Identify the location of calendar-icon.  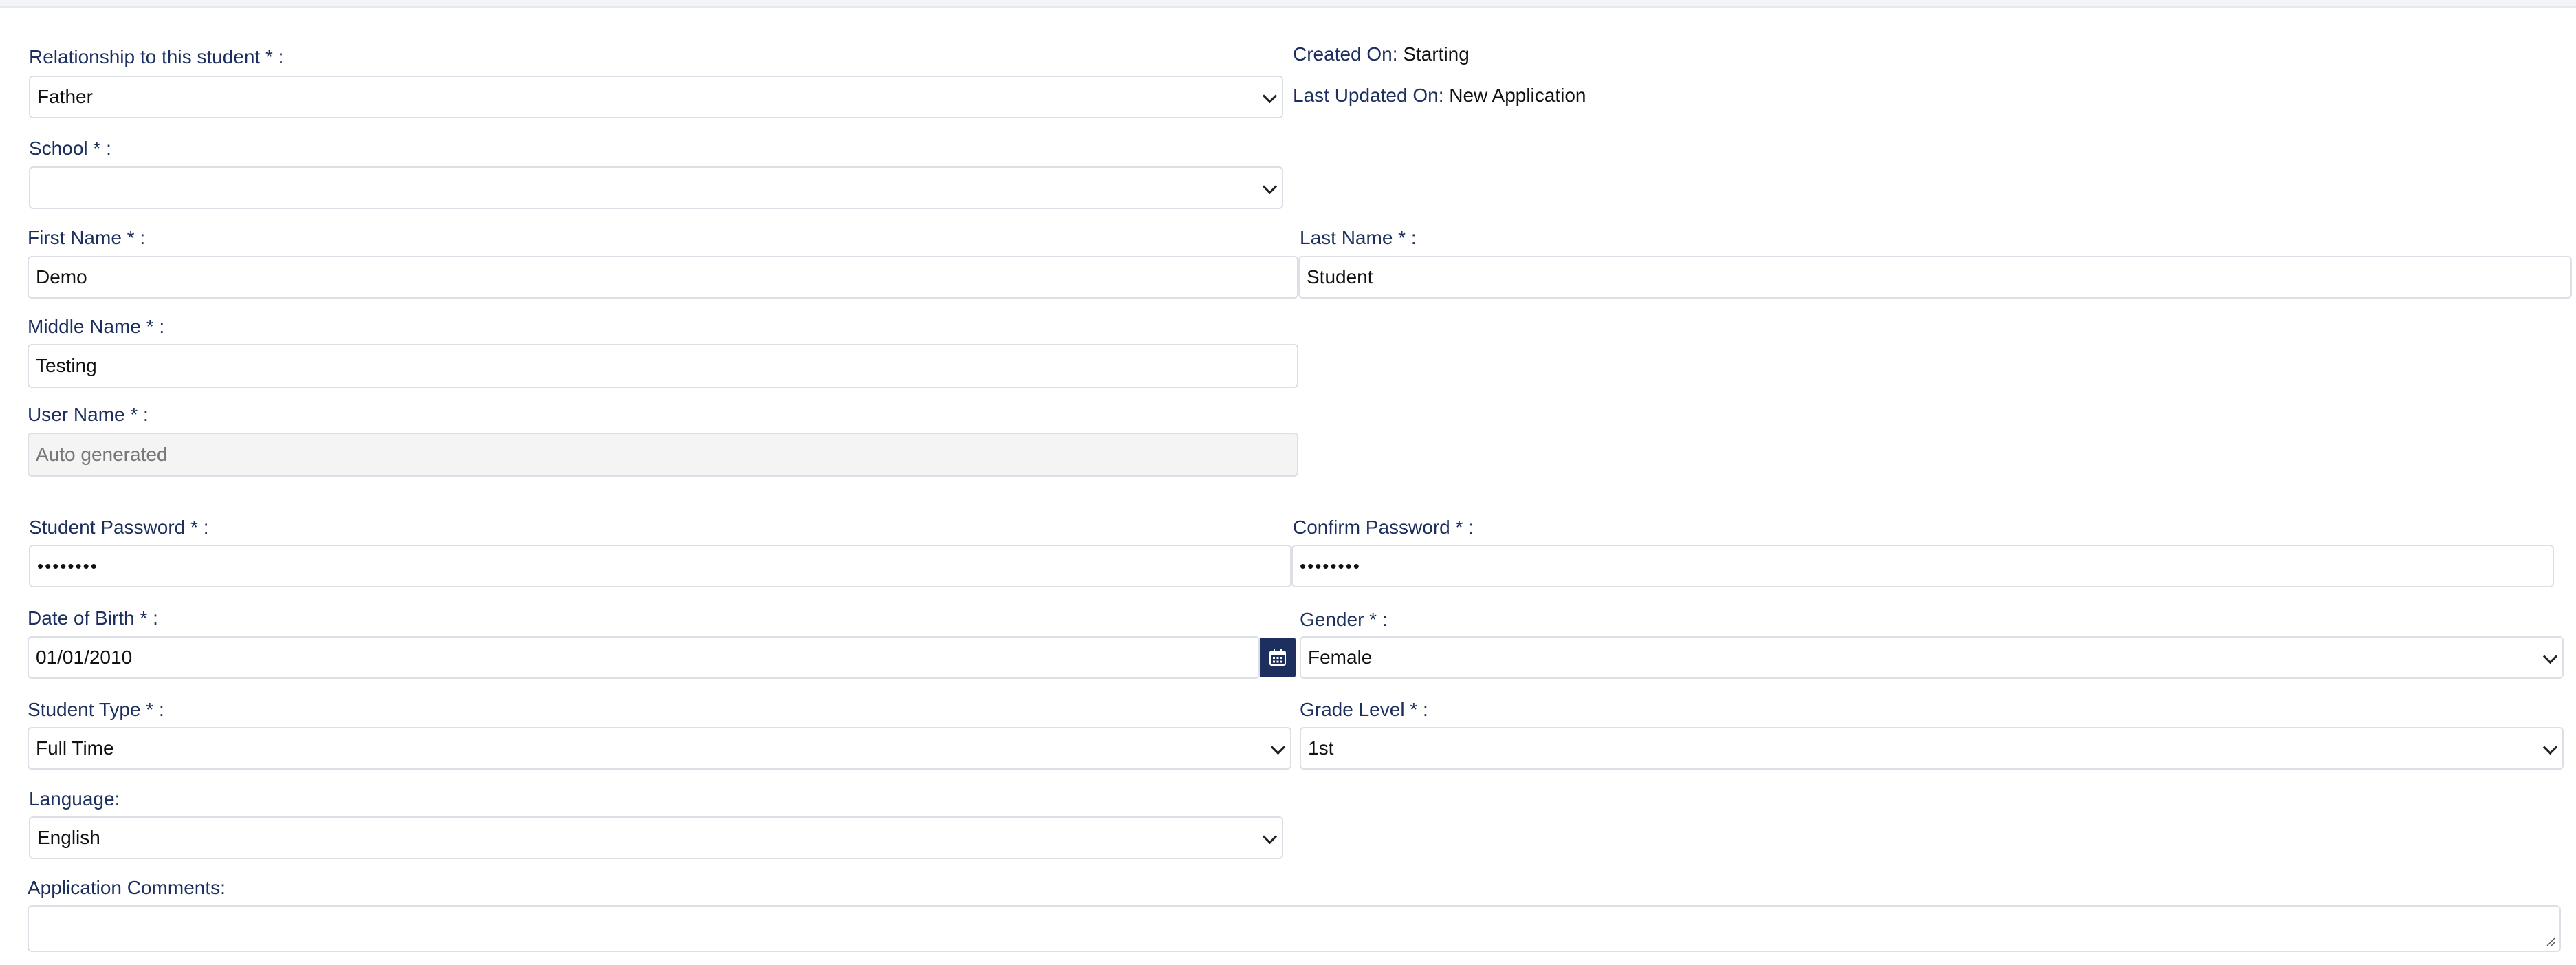
(1277, 657).